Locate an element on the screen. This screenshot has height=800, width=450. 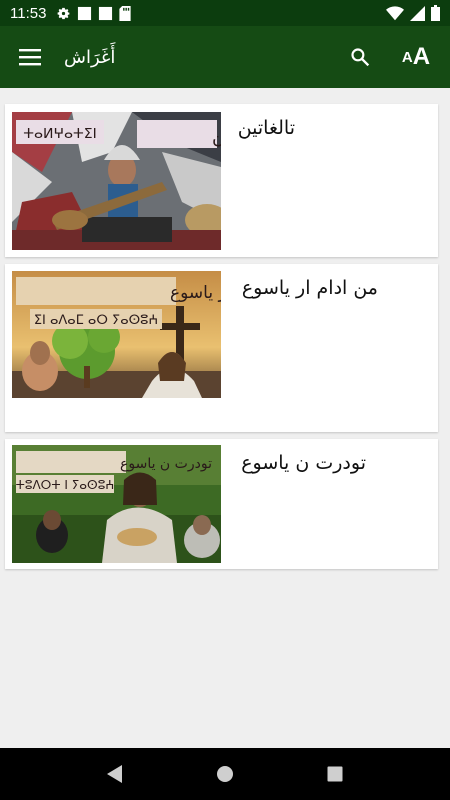
status-system-icons is located at coordinates (413, 13).